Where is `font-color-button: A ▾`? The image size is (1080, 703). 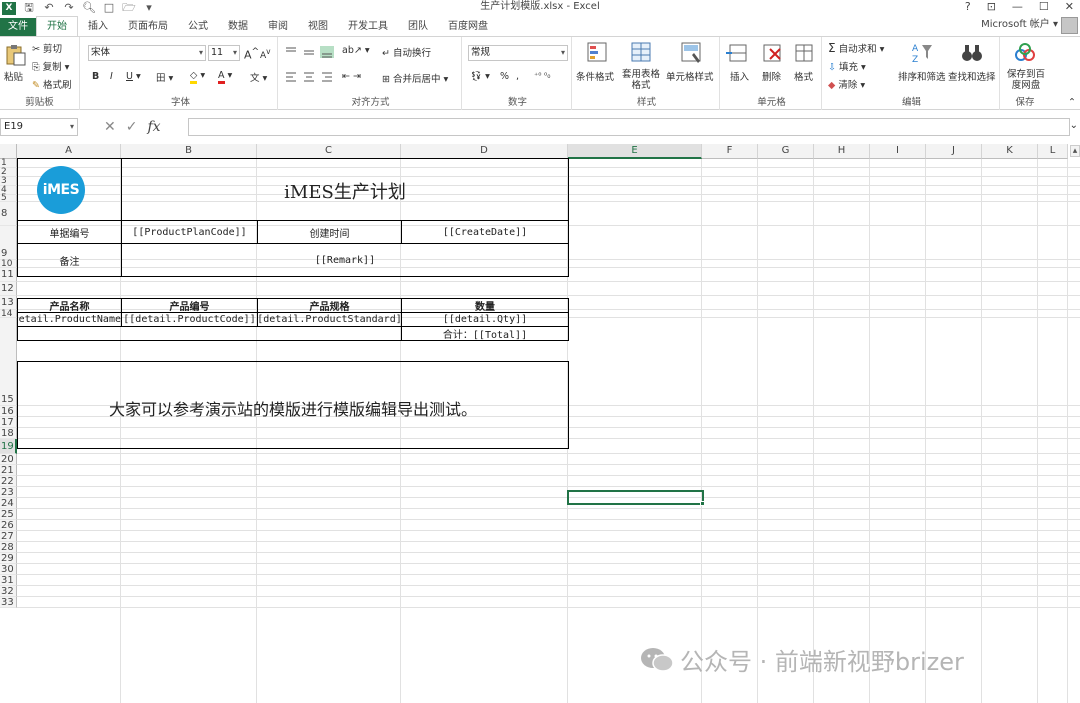 font-color-button: A ▾ is located at coordinates (225, 77).